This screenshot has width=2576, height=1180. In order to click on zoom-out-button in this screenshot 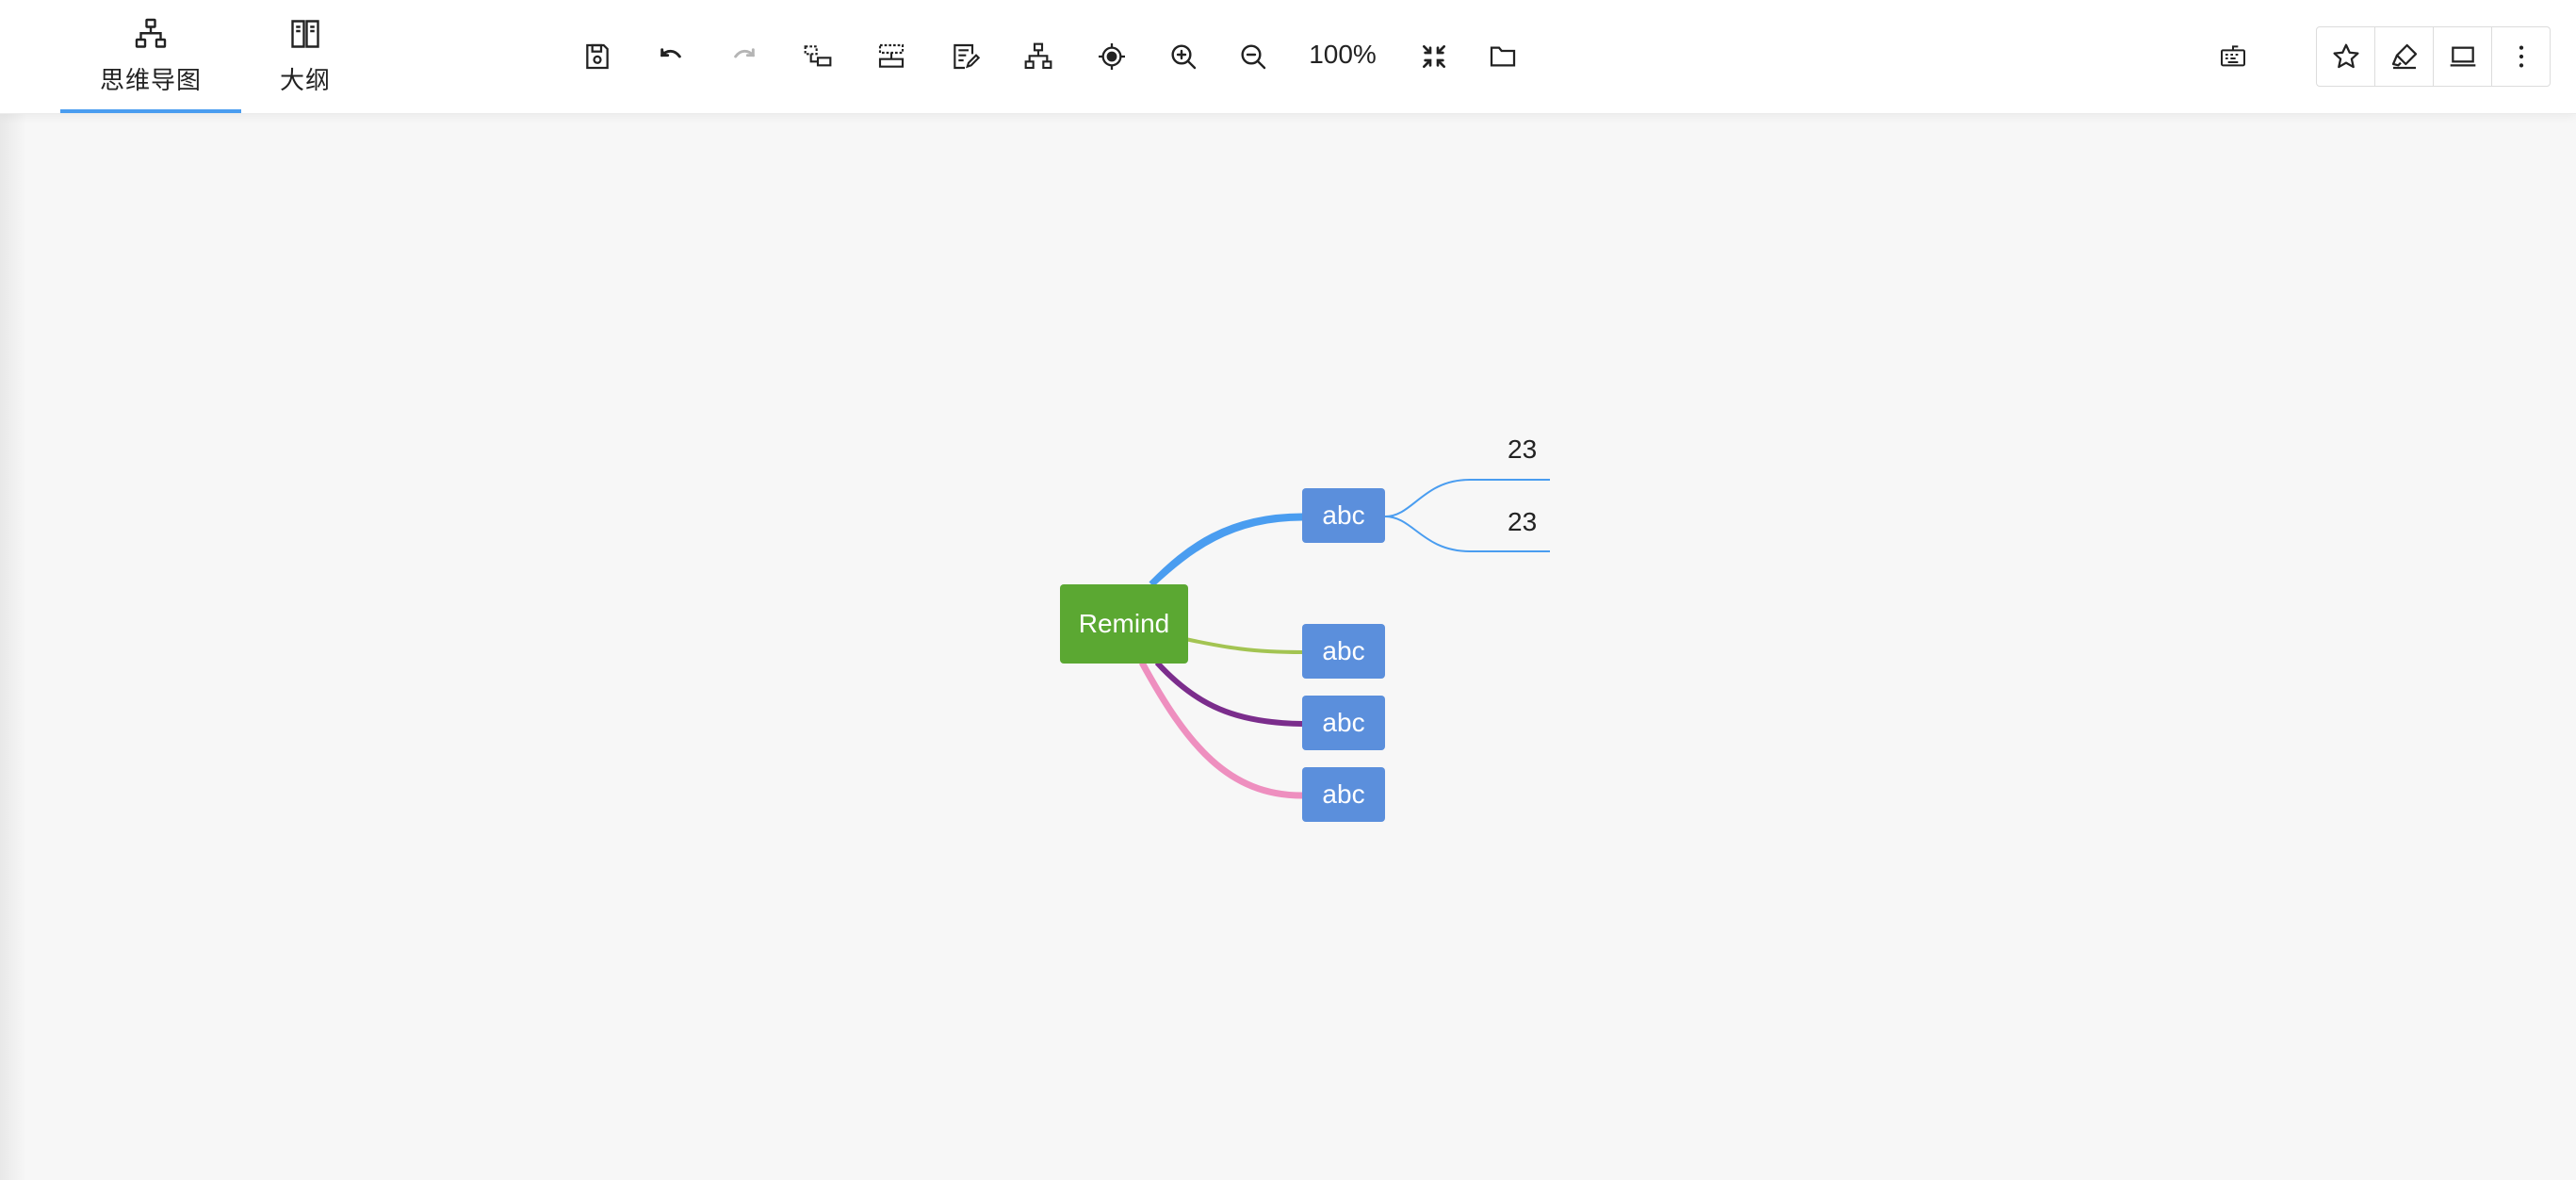, I will do `click(1253, 56)`.